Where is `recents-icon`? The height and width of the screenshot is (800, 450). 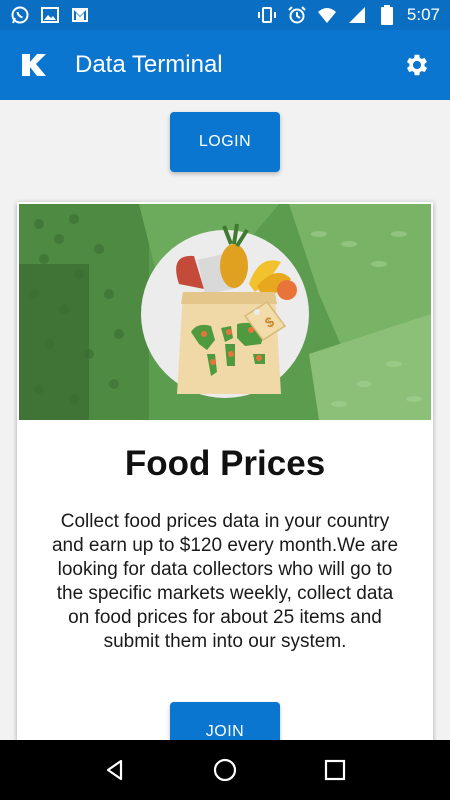
recents-icon is located at coordinates (335, 770).